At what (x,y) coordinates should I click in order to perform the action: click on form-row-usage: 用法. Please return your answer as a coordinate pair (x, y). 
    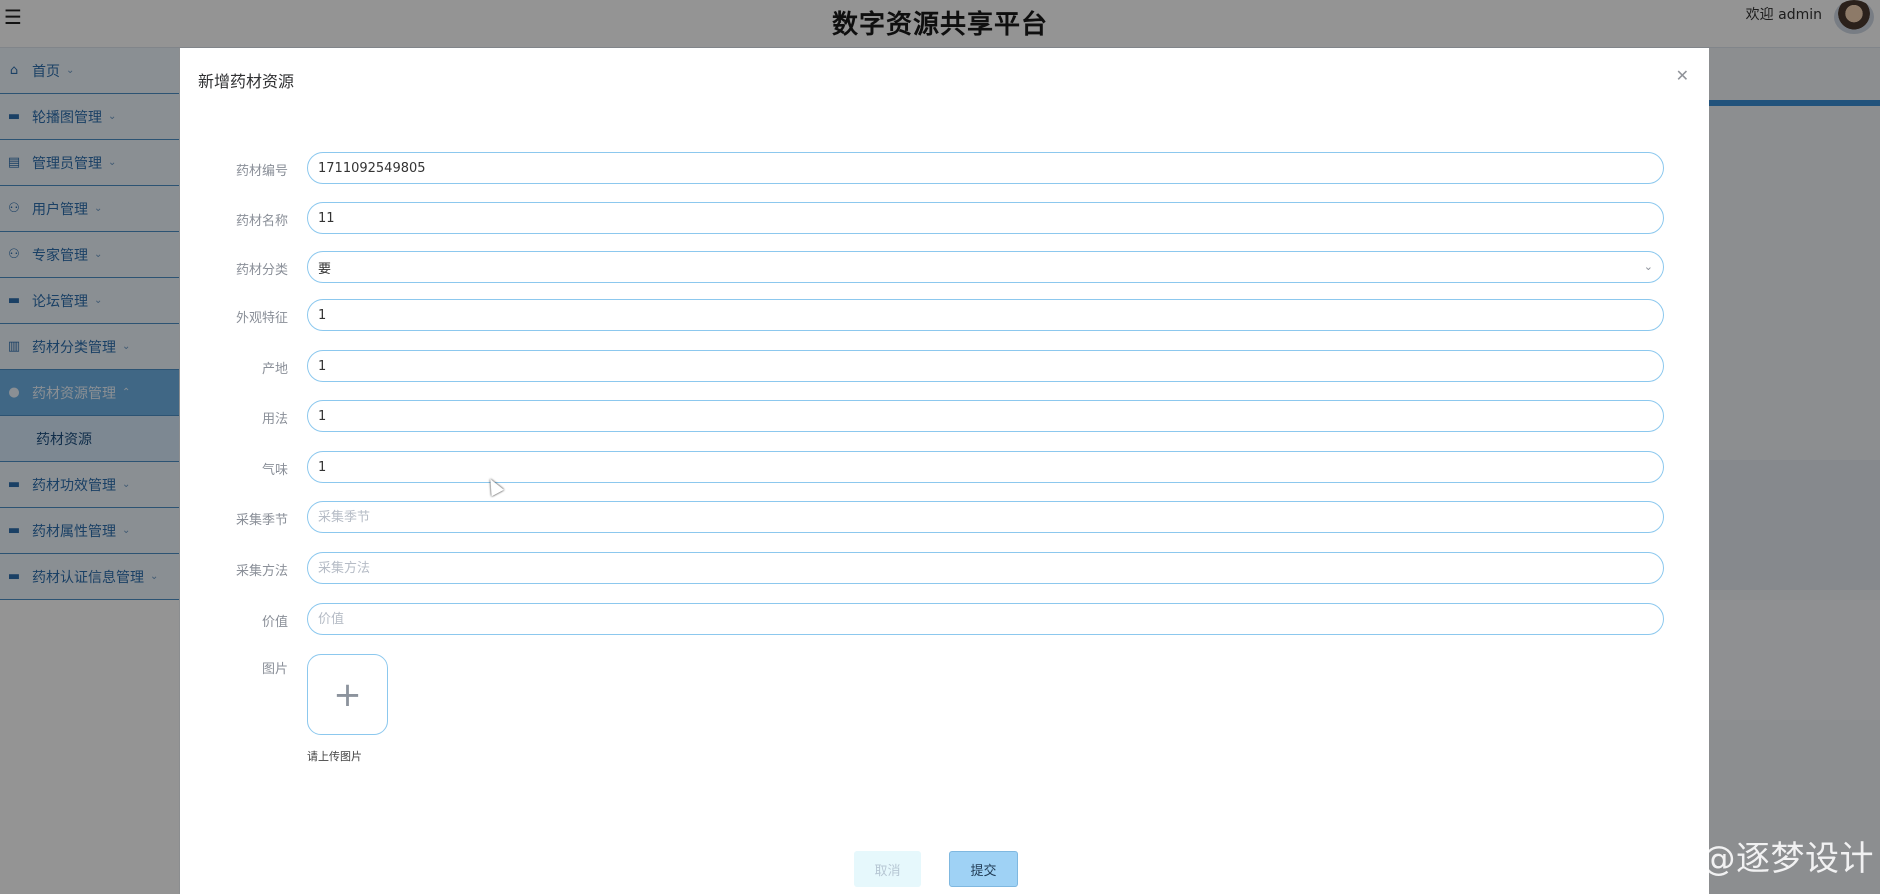
    Looking at the image, I should click on (944, 417).